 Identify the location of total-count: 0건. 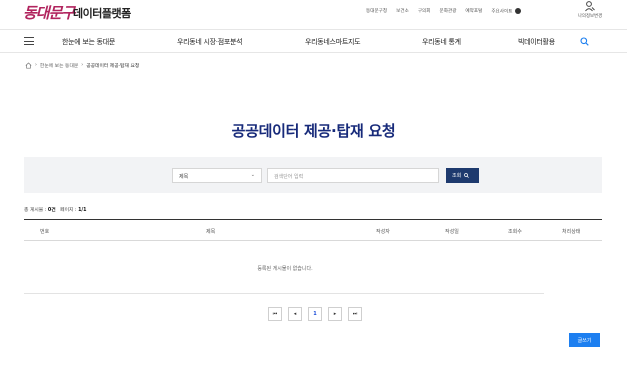
(51, 210).